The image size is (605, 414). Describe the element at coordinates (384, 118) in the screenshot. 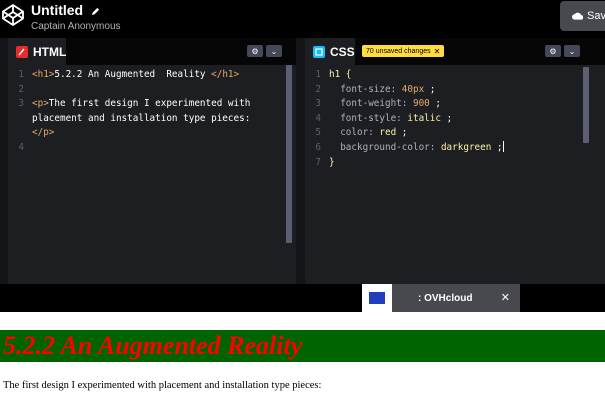

I see `code-line: 4 font-style: italic ;` at that location.